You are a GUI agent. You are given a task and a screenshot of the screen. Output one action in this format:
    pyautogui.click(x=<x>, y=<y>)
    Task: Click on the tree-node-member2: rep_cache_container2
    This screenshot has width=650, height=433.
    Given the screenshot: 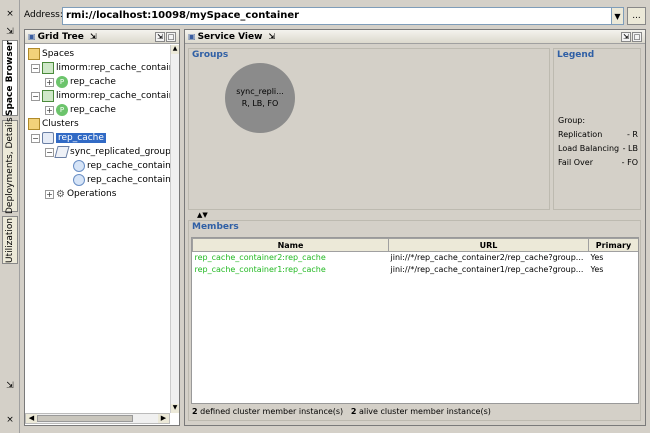 What is the action you would take?
    pyautogui.click(x=122, y=180)
    